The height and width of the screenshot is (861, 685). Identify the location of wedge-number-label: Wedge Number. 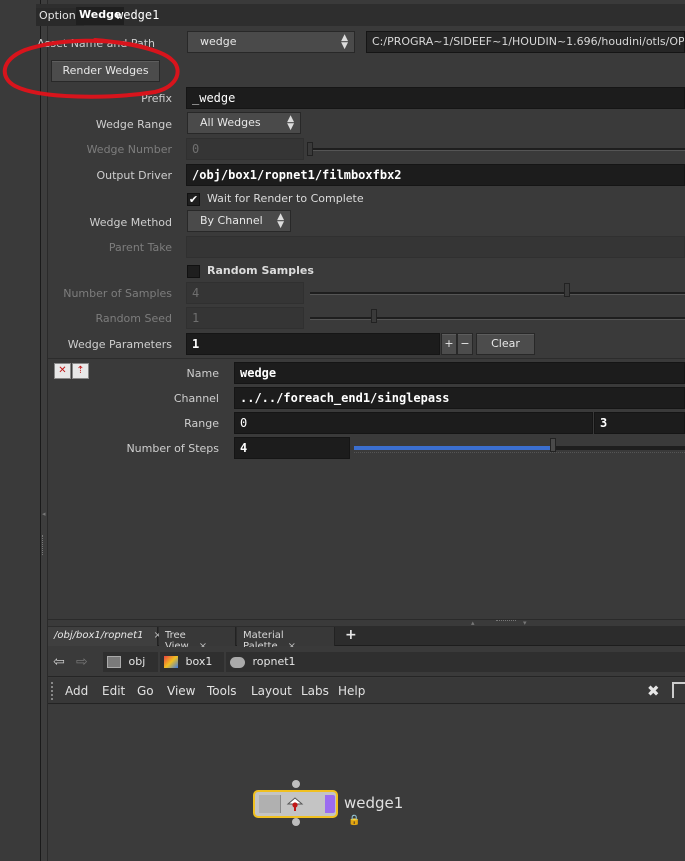
(129, 149).